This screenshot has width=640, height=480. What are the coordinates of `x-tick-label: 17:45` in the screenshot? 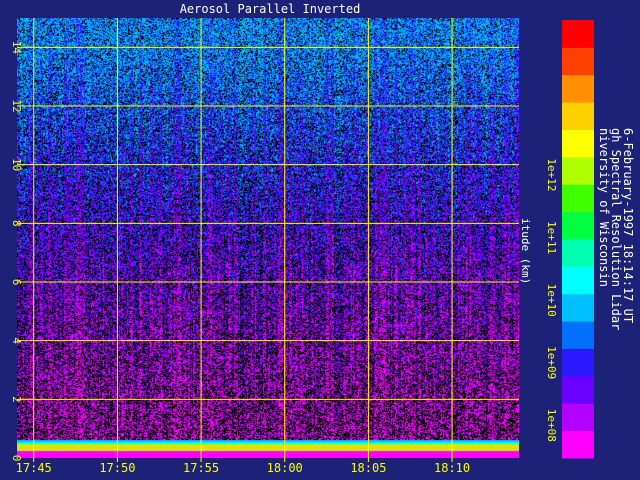 It's located at (34, 468).